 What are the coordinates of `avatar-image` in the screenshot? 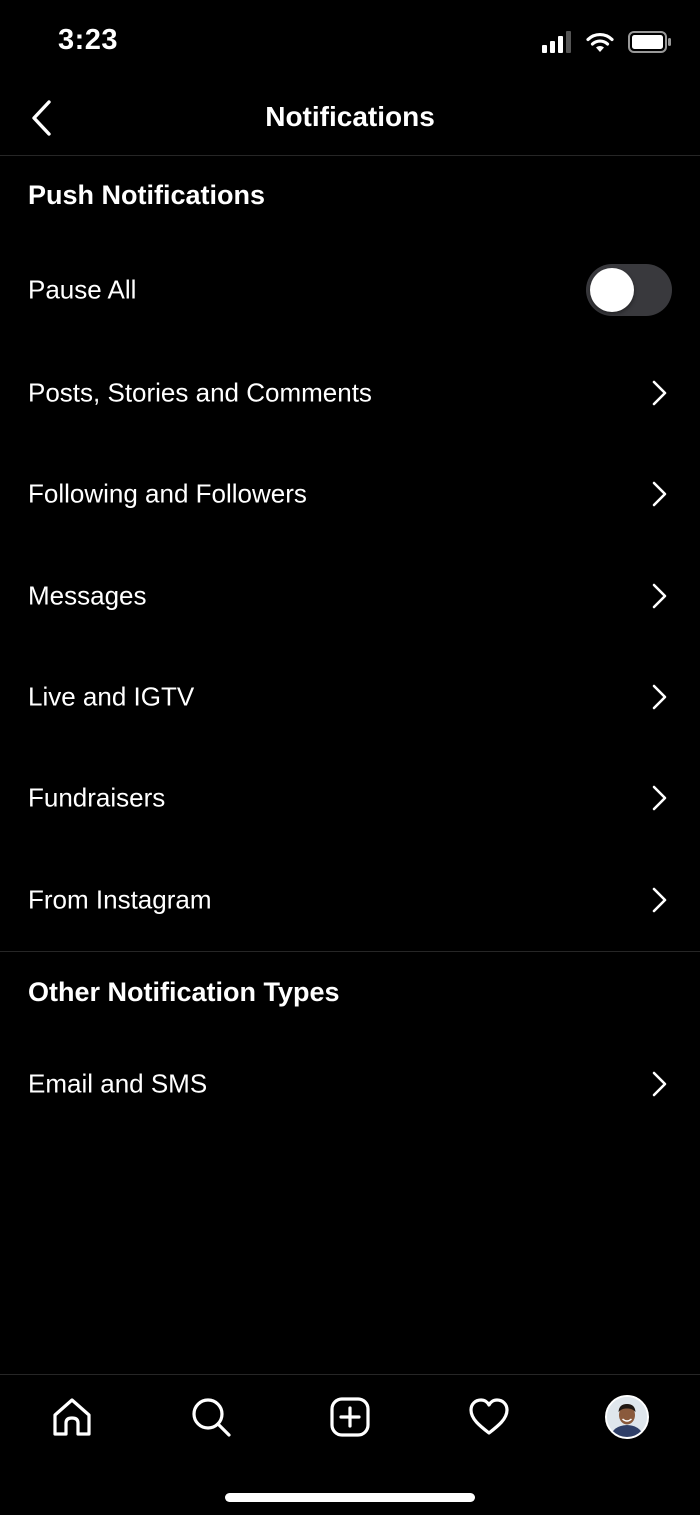 It's located at (627, 1417).